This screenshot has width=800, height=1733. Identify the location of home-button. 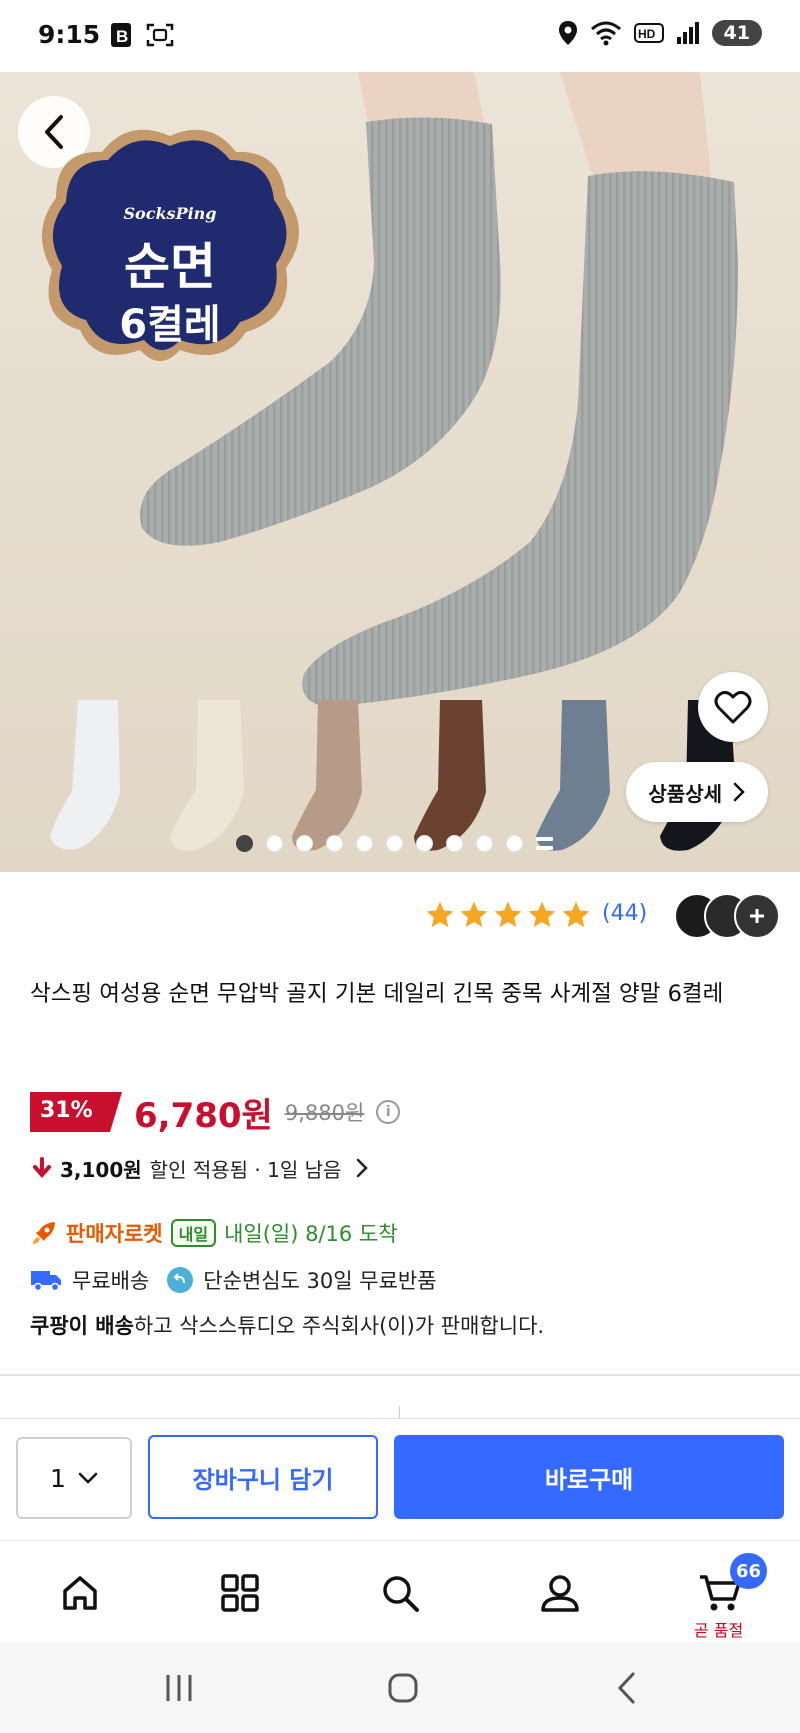
(403, 1688).